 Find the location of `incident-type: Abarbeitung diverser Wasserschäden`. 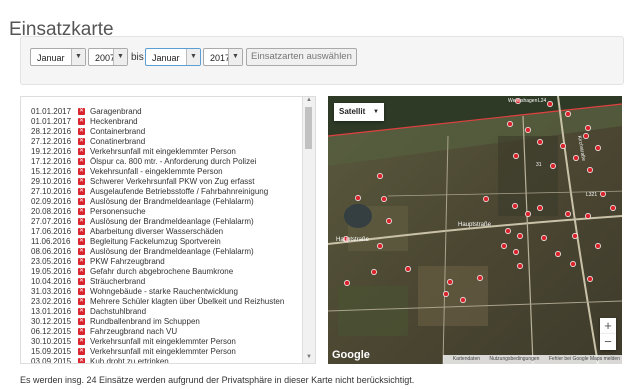

incident-type: Abarbeitung diverser Wasserschäden is located at coordinates (157, 231).